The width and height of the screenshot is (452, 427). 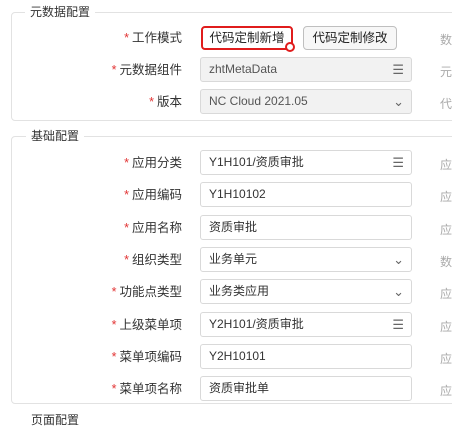 I want to click on field-label: * 菜单项编码, so click(x=146, y=357).